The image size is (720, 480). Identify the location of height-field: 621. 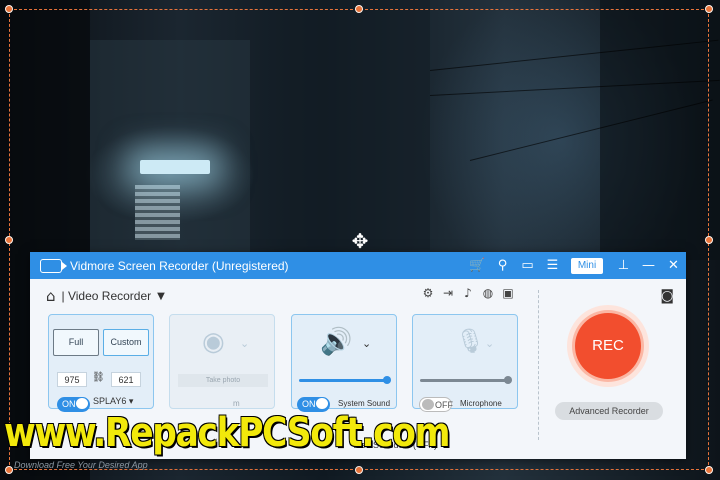
(126, 379).